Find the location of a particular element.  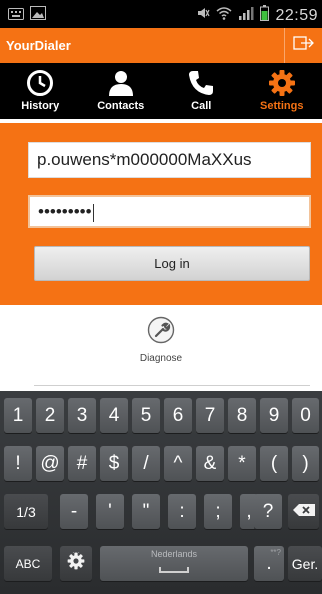

diagnose-label: Diagnose is located at coordinates (161, 358).